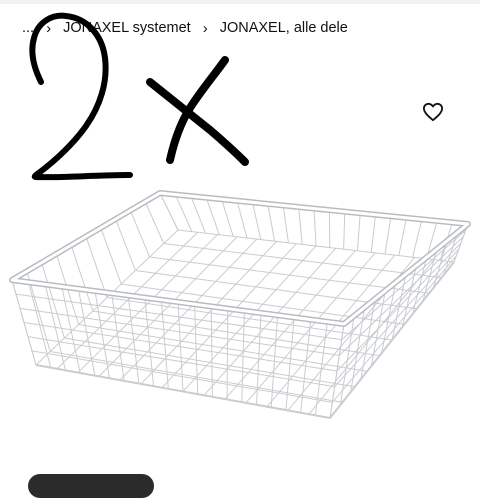 The height and width of the screenshot is (498, 480). Describe the element at coordinates (91, 486) in the screenshot. I see `bottom-button` at that location.